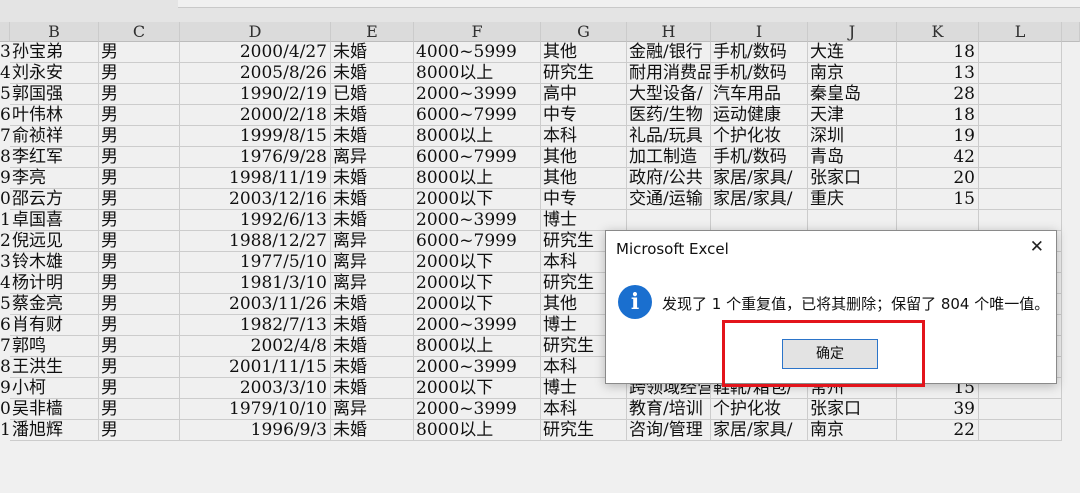 Image resolution: width=1080 pixels, height=493 pixels. Describe the element at coordinates (823, 353) in the screenshot. I see `annotation-highlight-box` at that location.